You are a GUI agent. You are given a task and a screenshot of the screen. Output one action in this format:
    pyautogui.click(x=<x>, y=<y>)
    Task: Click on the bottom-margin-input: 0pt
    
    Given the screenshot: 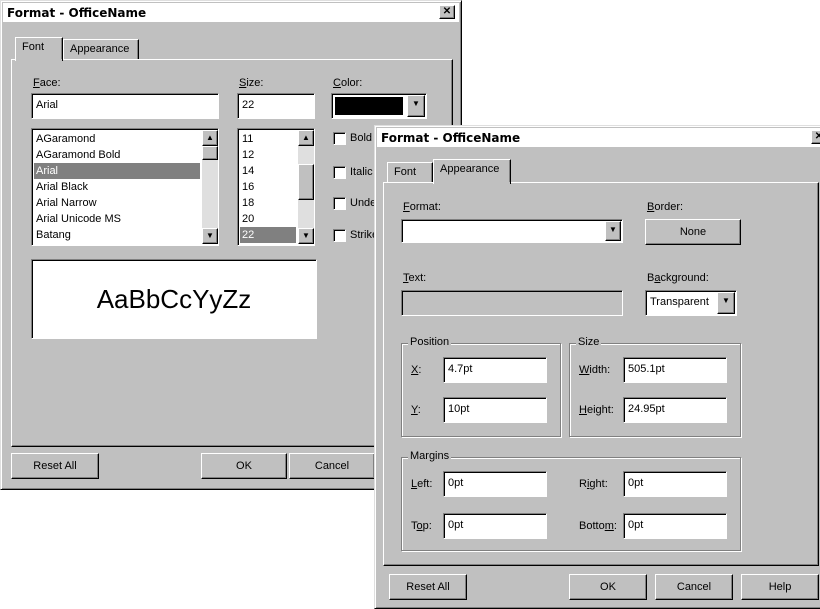 What is the action you would take?
    pyautogui.click(x=675, y=526)
    